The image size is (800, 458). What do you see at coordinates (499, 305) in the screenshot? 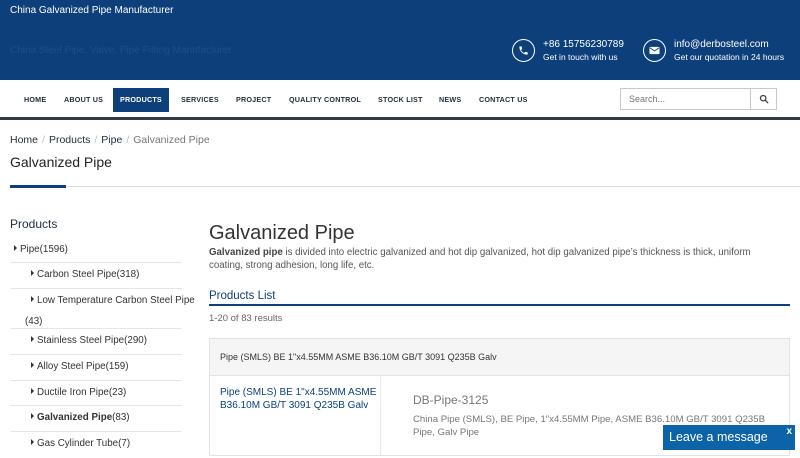
I see `products-list-divider` at bounding box center [499, 305].